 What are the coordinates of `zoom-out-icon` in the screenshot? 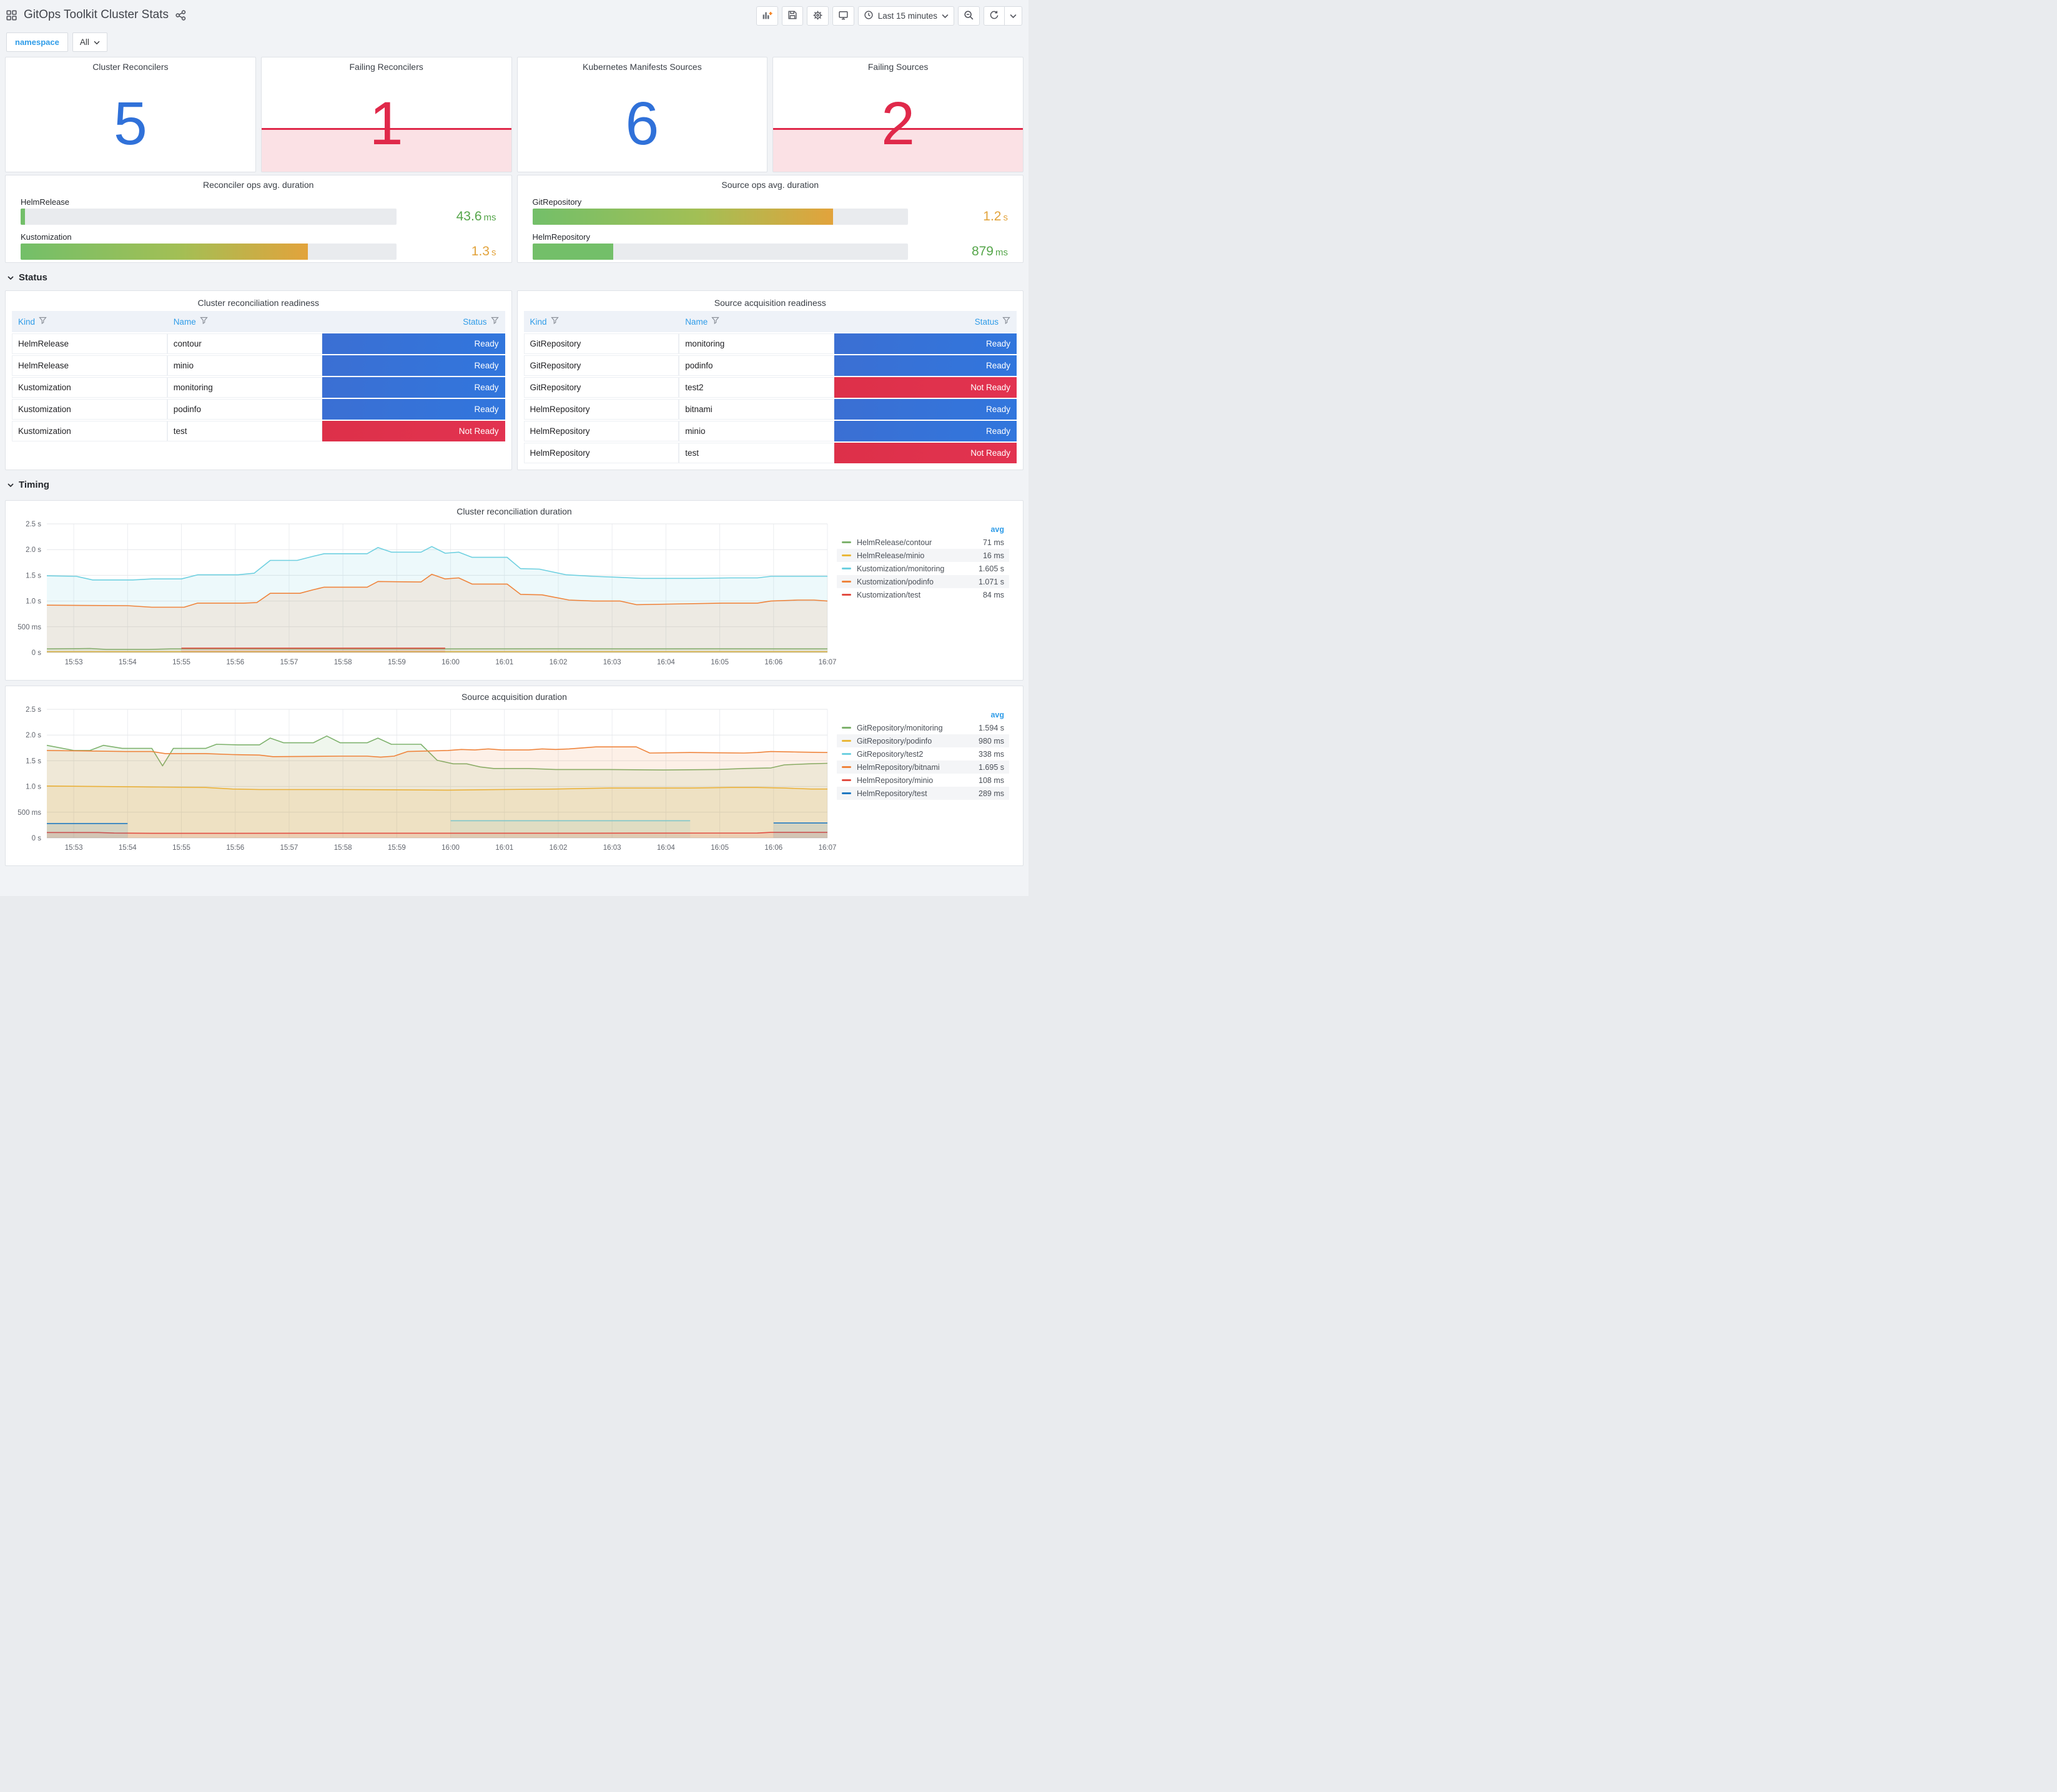 It's located at (969, 16).